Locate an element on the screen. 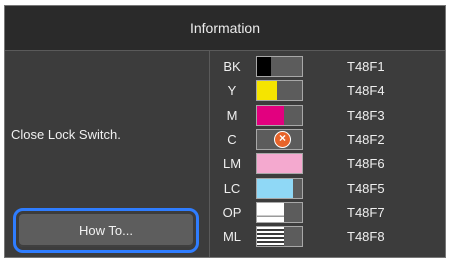  ink-row-c: C × T48F2 is located at coordinates (225, 140).